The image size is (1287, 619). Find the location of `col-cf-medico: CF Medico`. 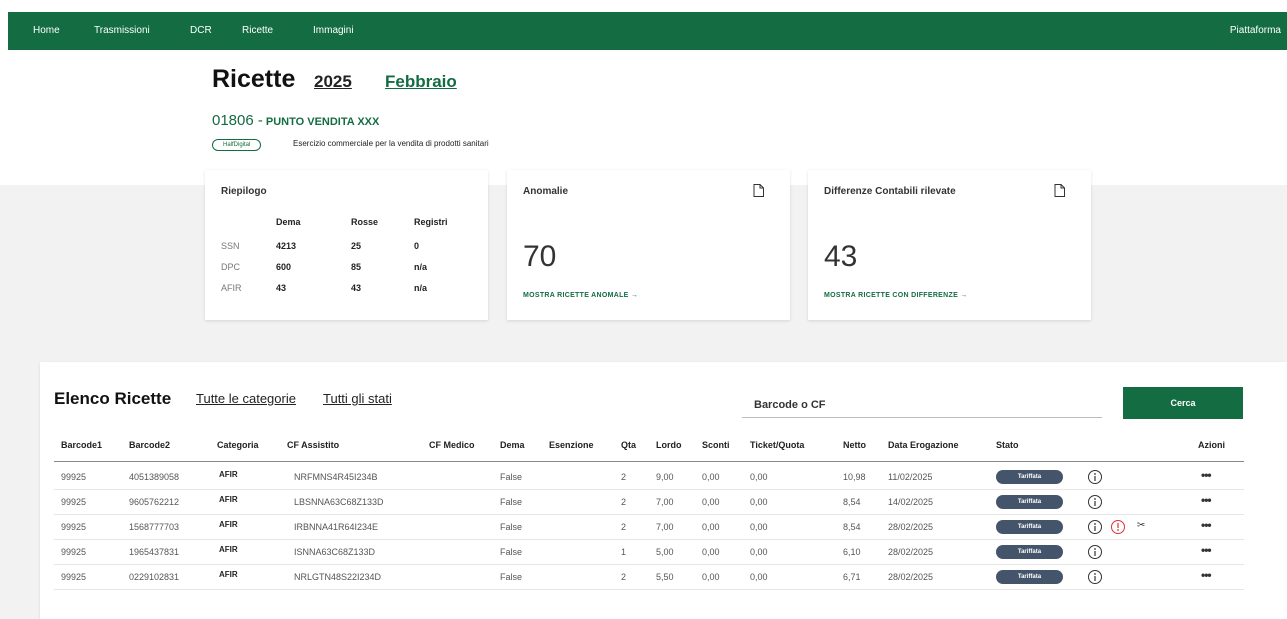

col-cf-medico: CF Medico is located at coordinates (452, 445).